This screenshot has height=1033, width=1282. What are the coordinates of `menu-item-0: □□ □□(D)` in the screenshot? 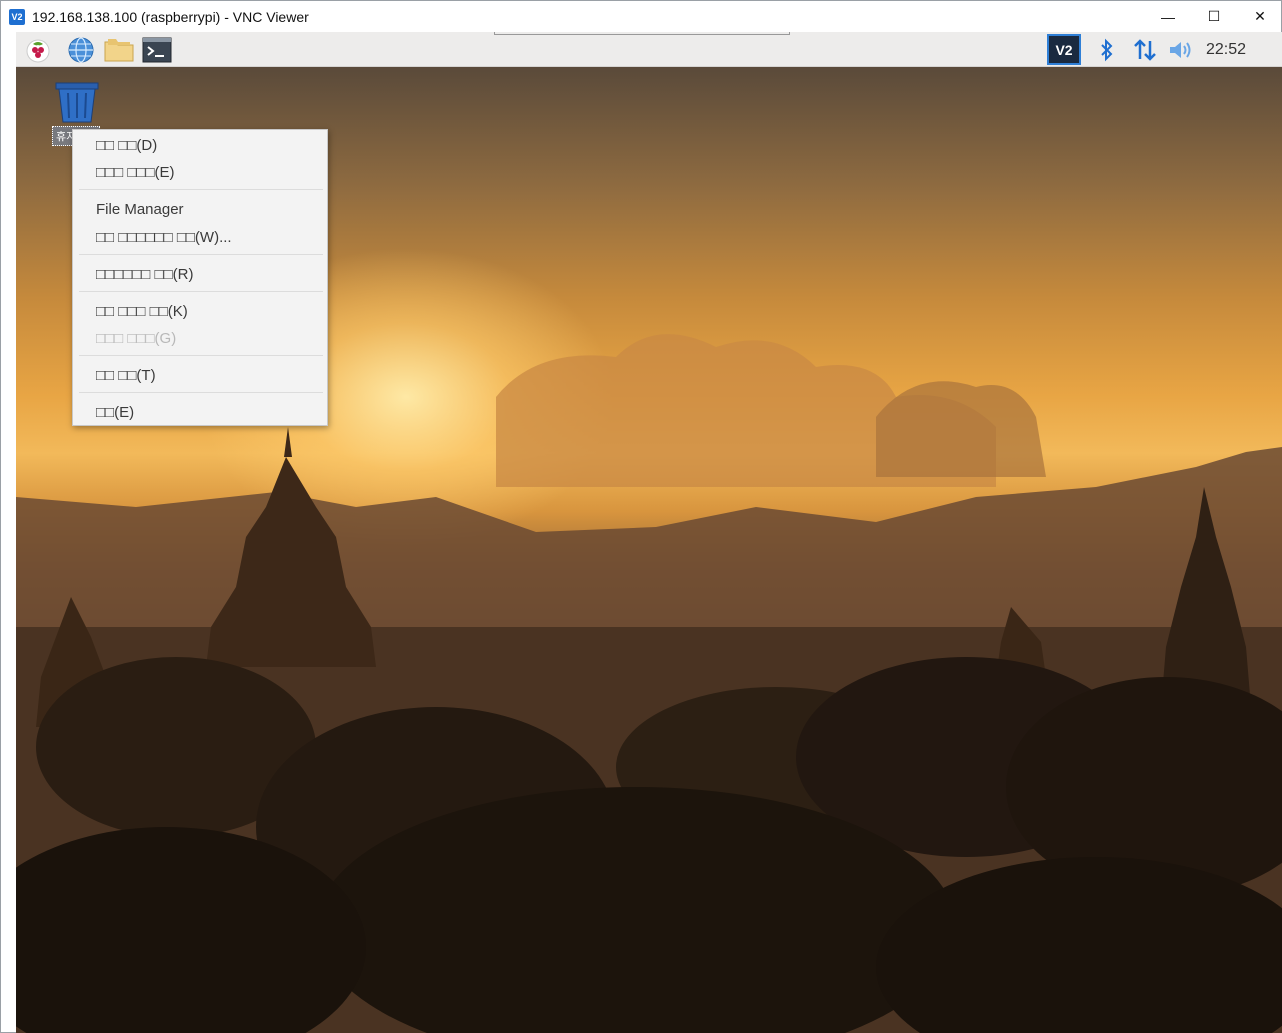 It's located at (126, 145).